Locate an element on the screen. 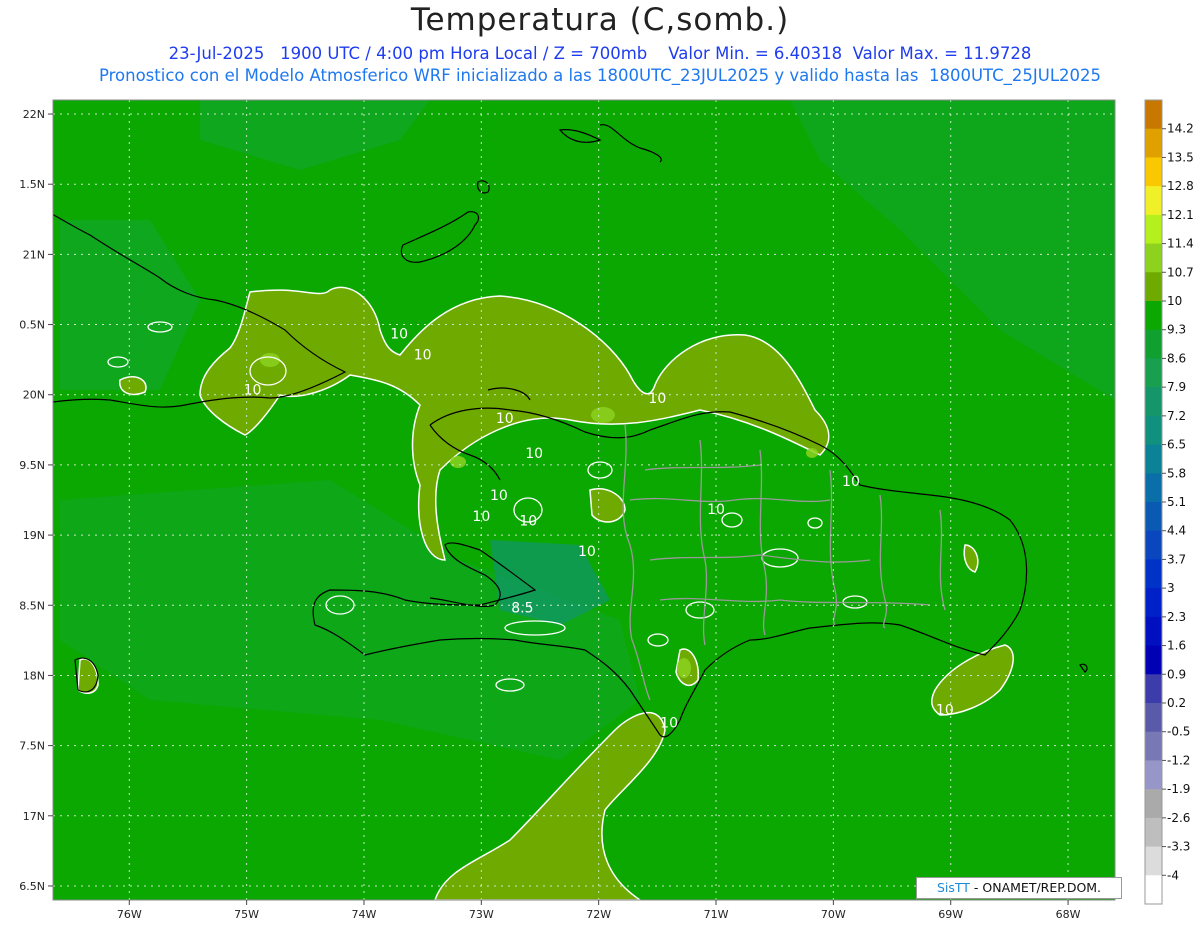 Image resolution: width=1200 pixels, height=927 pixels. lon-tick-label: 68W is located at coordinates (1068, 914).